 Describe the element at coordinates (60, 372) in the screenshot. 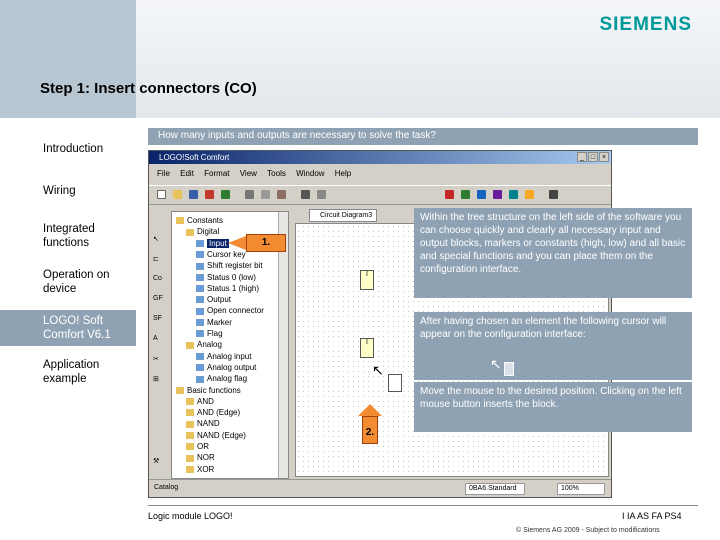

I see `nav-application-example: Application example` at that location.